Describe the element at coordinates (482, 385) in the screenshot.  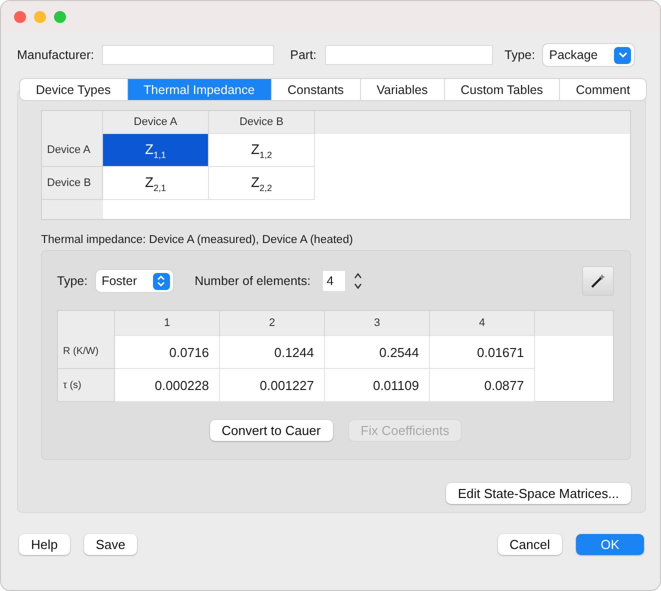
I see `table-cell: 0.0877` at that location.